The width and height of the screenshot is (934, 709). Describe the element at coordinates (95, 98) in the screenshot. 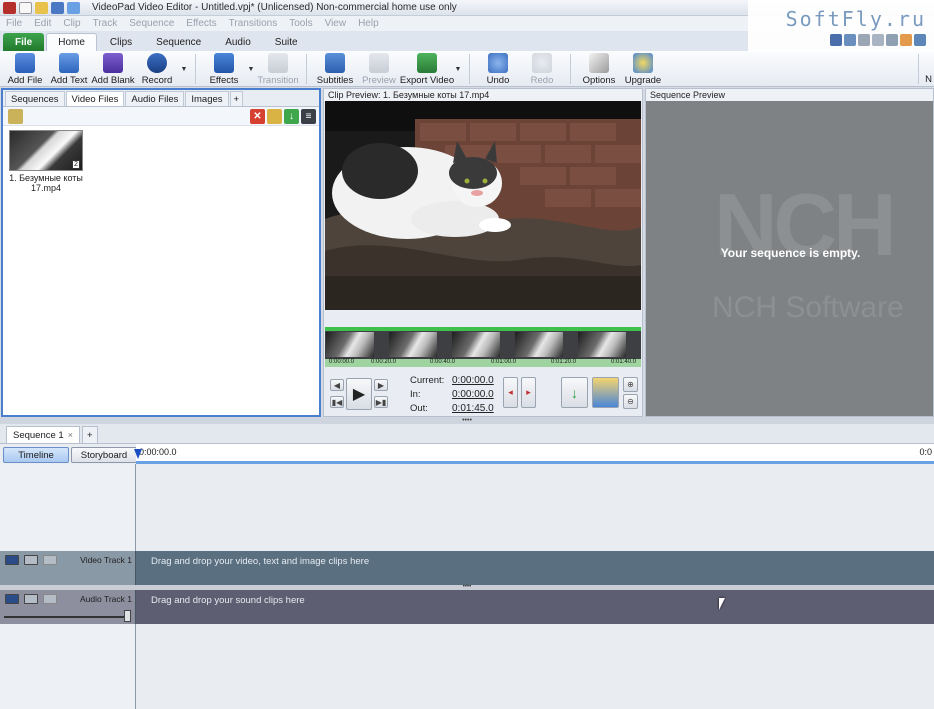

I see `tab-video-files: Video Files` at that location.